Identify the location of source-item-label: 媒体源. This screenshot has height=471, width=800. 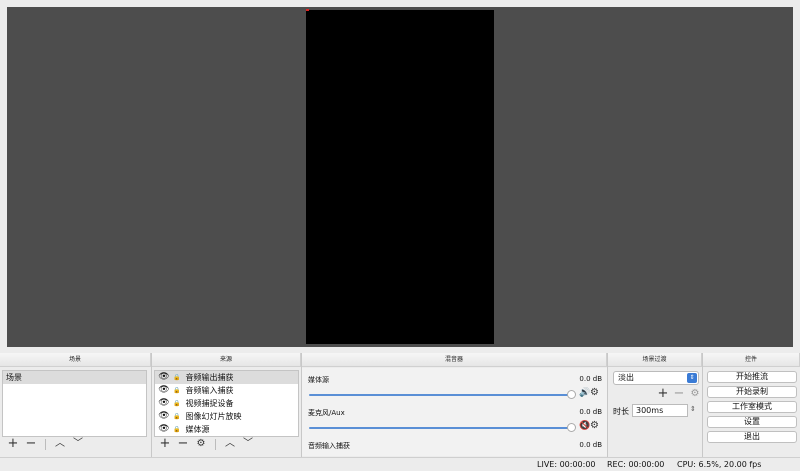
(197, 429).